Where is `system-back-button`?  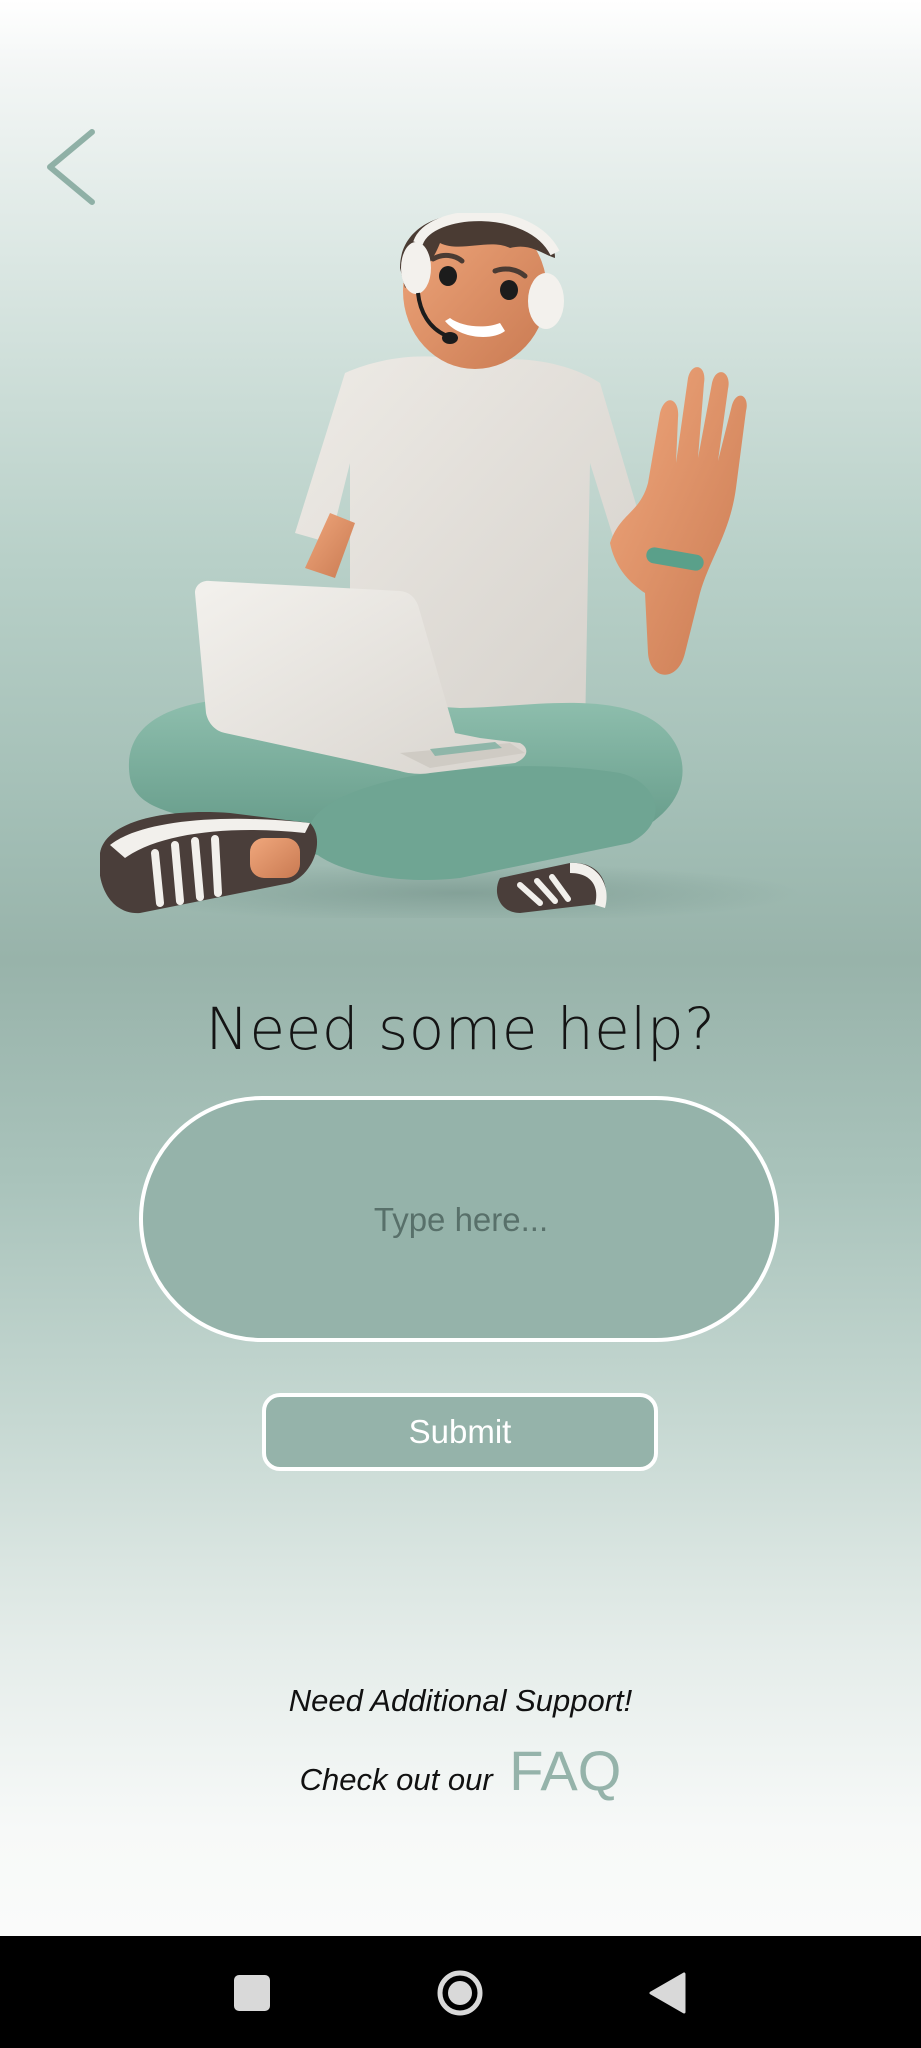
system-back-button is located at coordinates (668, 1993).